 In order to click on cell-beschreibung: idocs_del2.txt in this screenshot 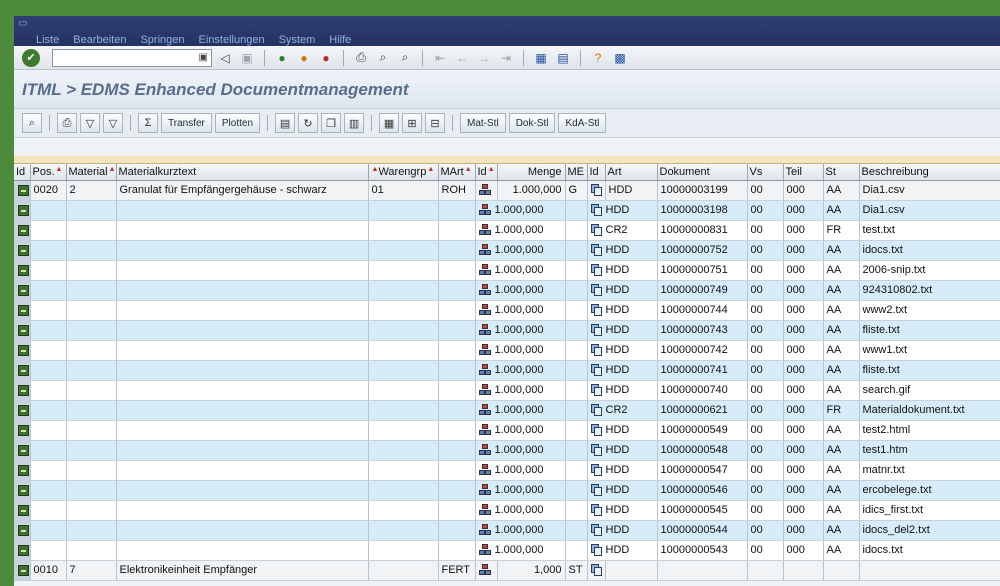, I will do `click(929, 530)`.